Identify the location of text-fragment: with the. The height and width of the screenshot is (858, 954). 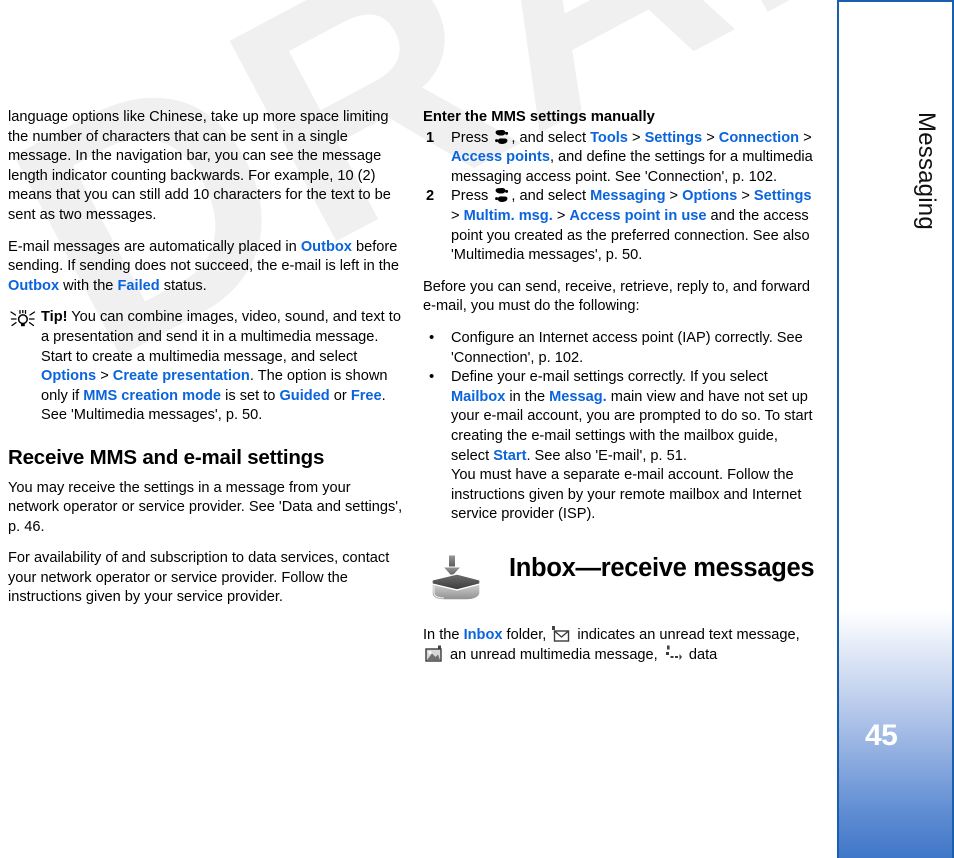
(88, 285).